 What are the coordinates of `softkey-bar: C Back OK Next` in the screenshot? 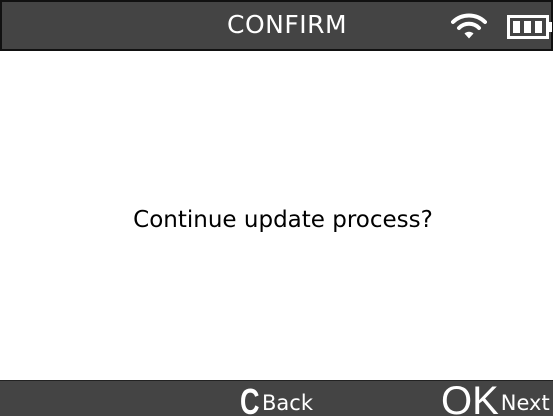 It's located at (276, 398).